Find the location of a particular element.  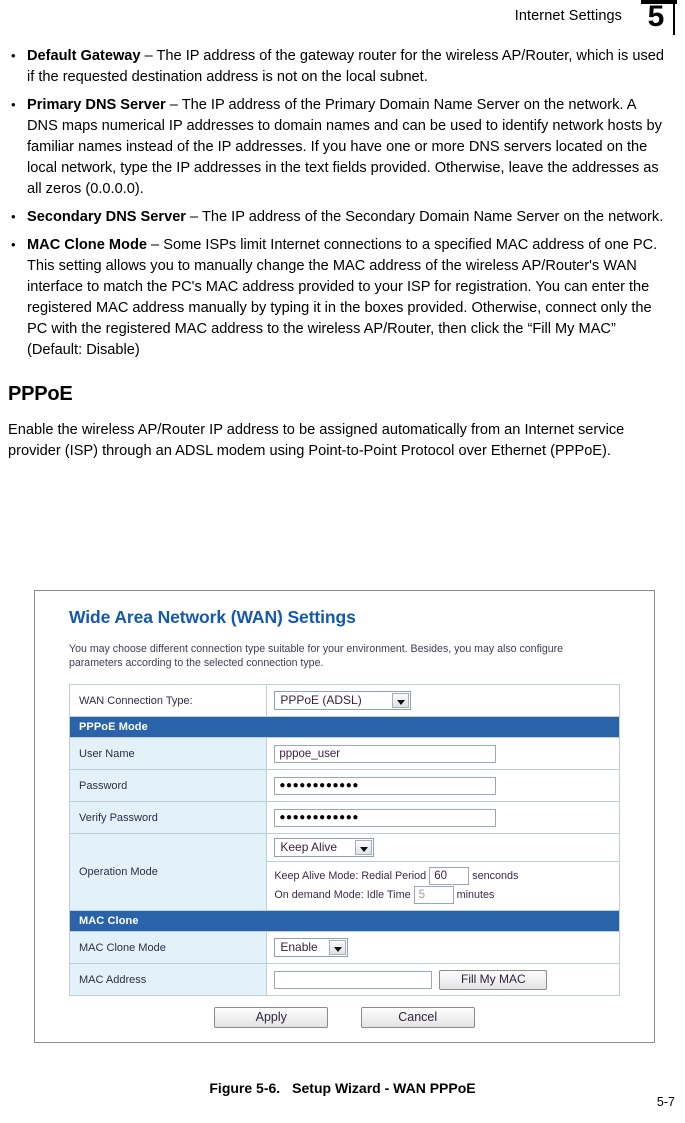

table-row: Password ●●●●●●●●●●●● is located at coordinates (344, 785).